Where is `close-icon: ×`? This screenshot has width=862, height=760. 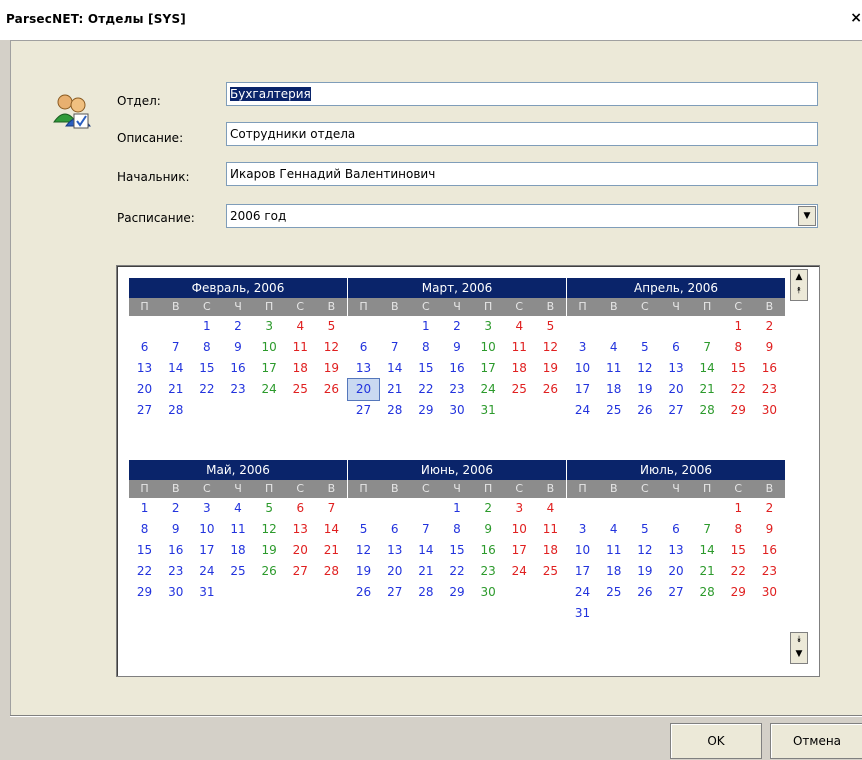
close-icon: × is located at coordinates (856, 18).